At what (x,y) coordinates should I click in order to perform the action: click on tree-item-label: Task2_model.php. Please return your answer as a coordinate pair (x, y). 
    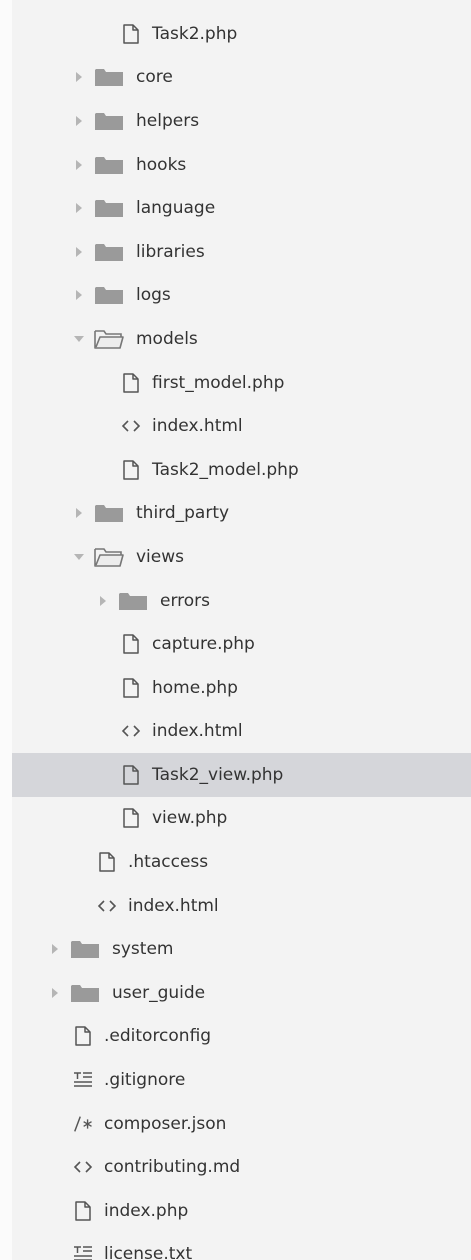
    Looking at the image, I should click on (225, 469).